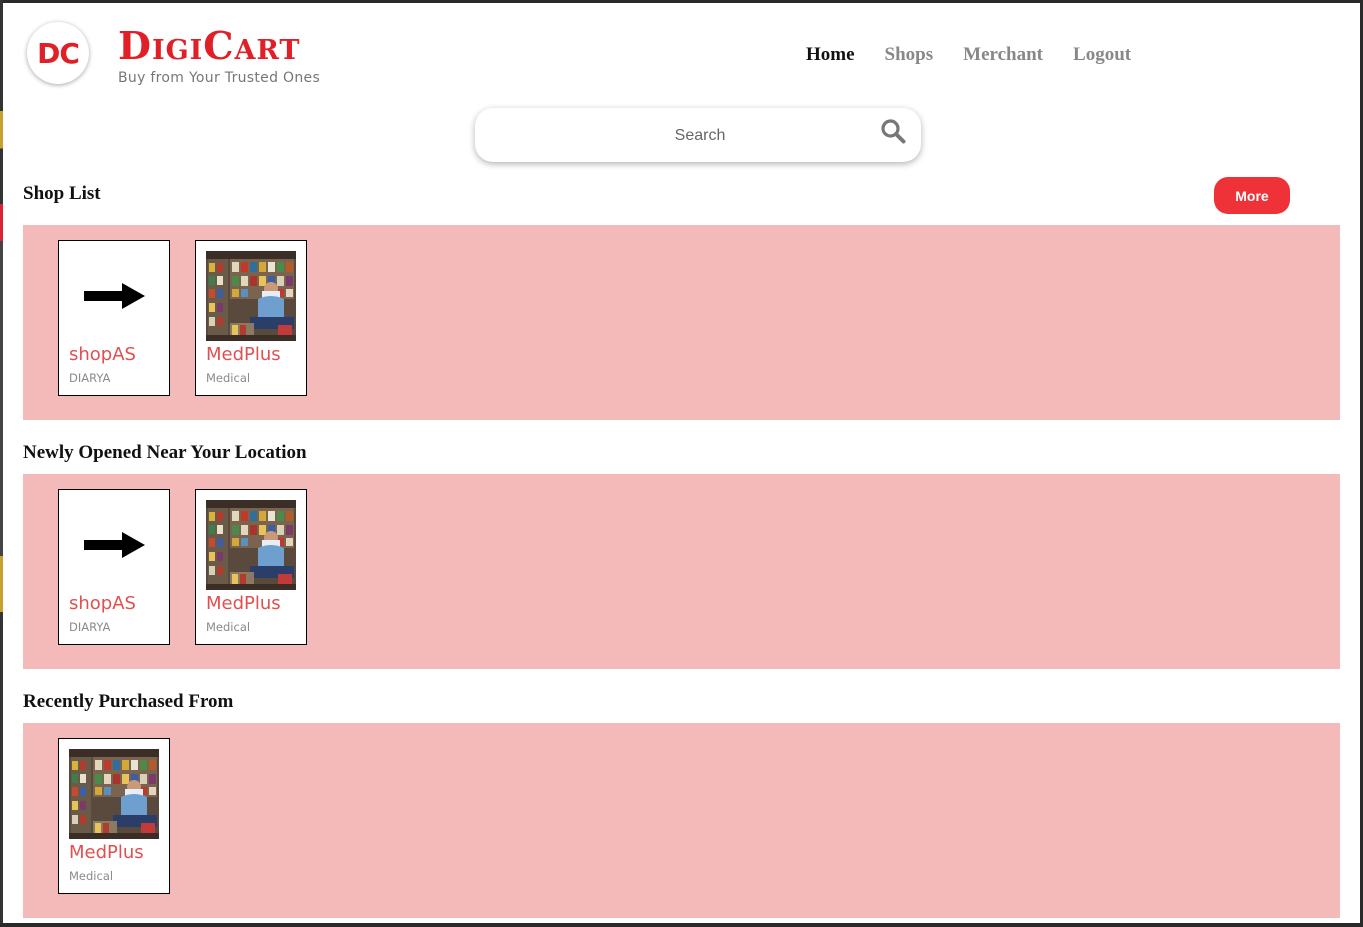 This screenshot has height=927, width=1363. Describe the element at coordinates (219, 78) in the screenshot. I see `brand-tagline: Buy from Your Trusted Ones` at that location.